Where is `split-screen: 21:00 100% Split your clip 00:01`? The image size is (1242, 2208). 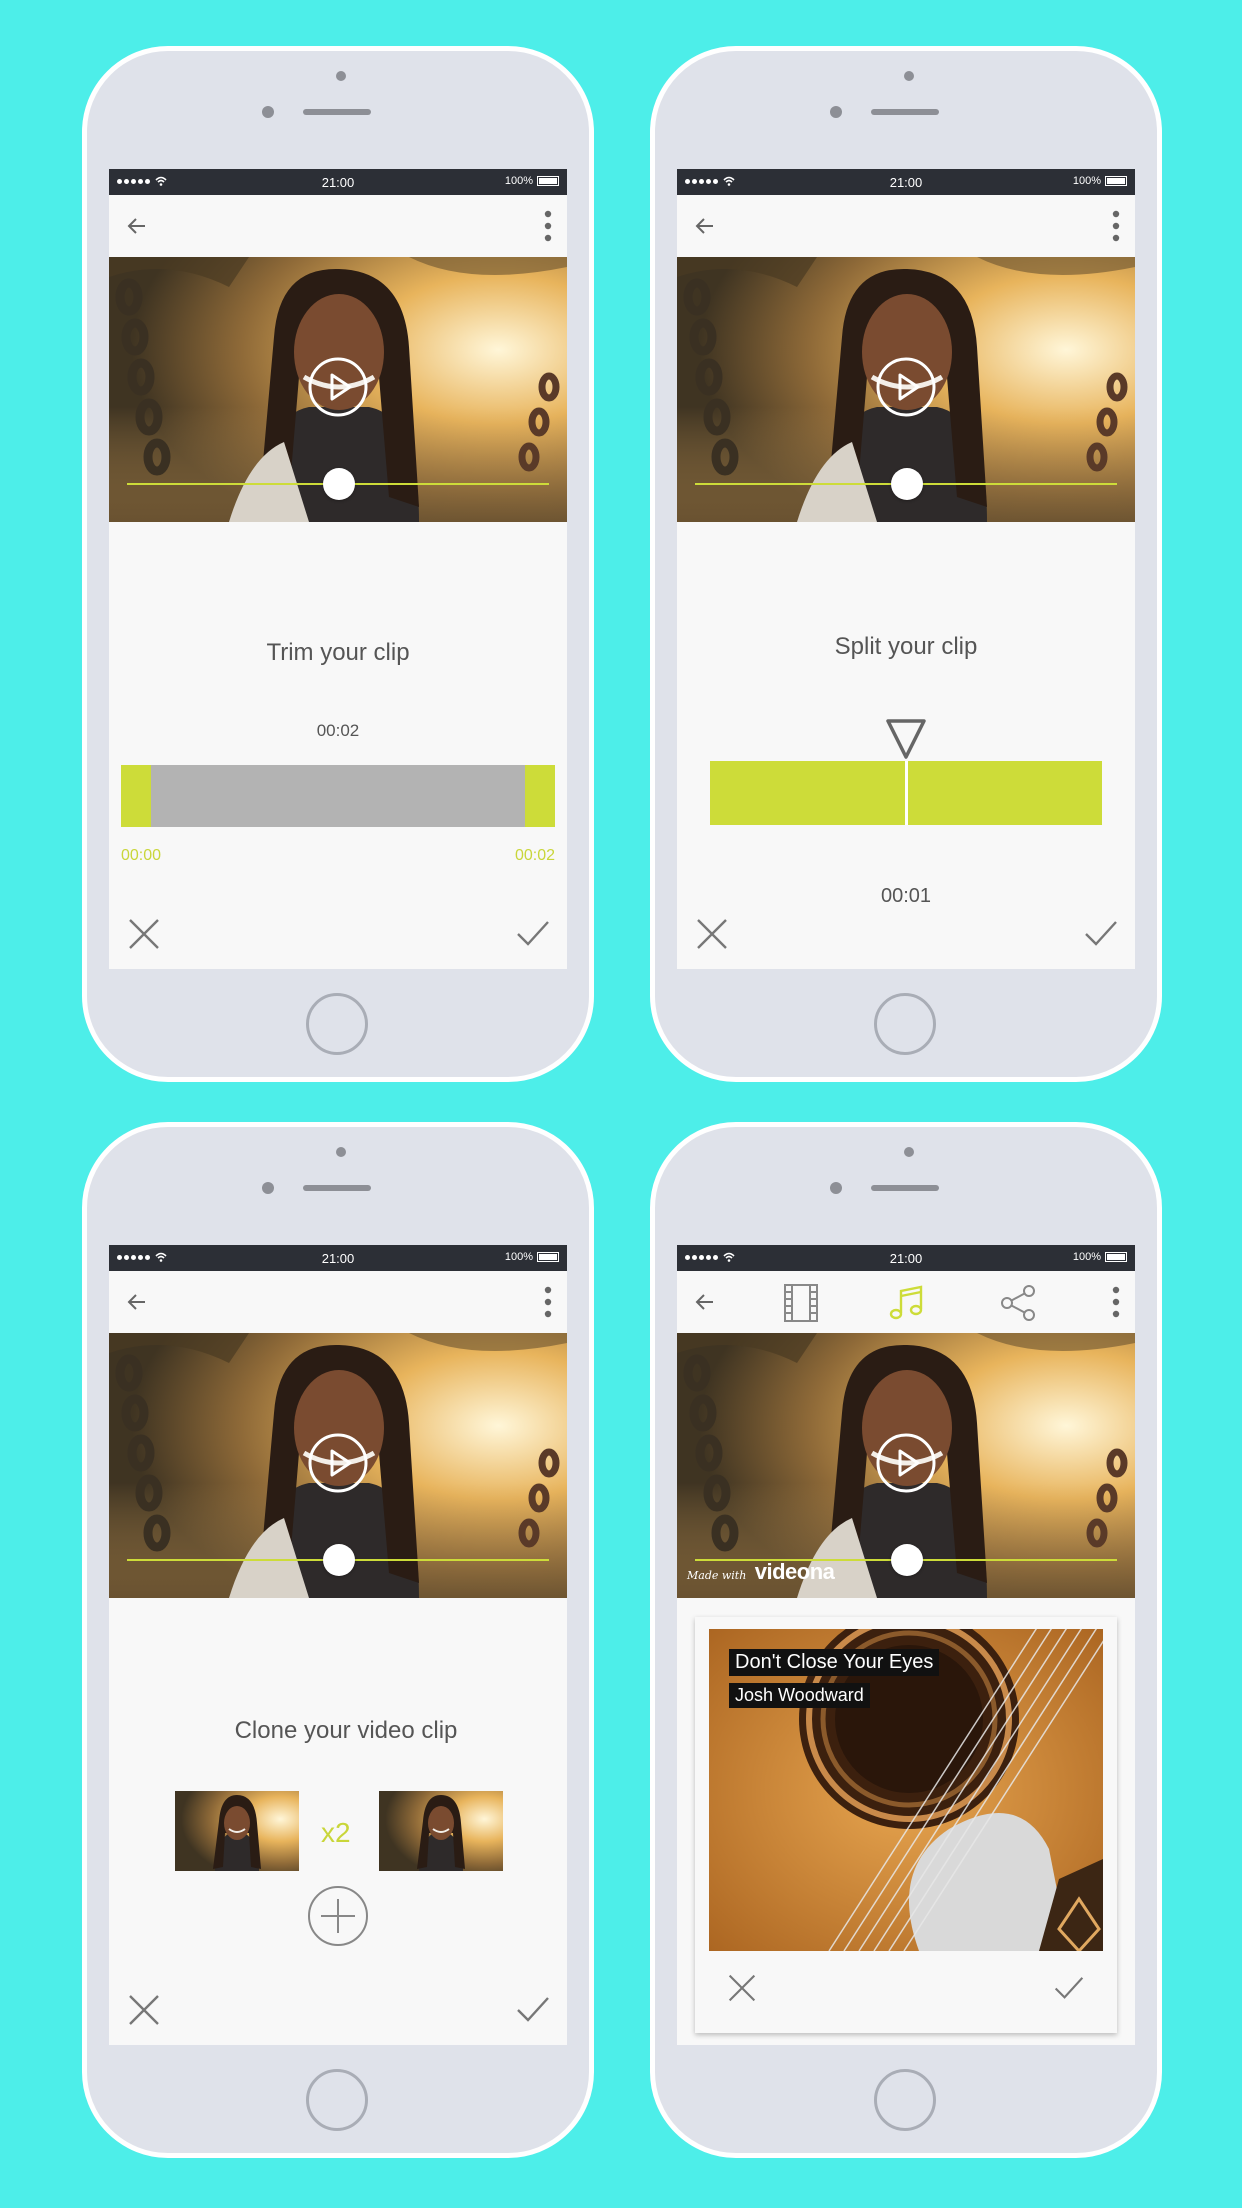 split-screen: 21:00 100% Split your clip 00:01 is located at coordinates (906, 569).